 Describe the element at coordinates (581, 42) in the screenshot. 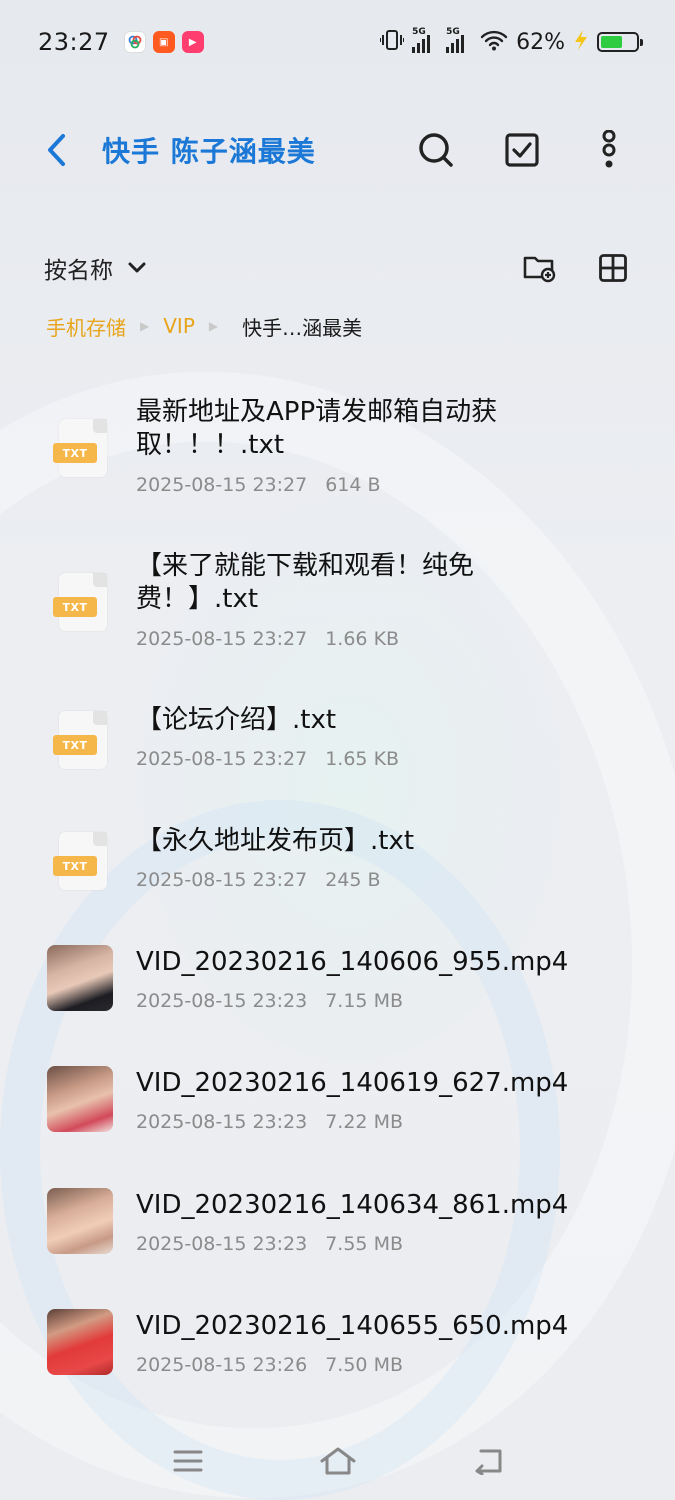

I see `charging-icon` at that location.